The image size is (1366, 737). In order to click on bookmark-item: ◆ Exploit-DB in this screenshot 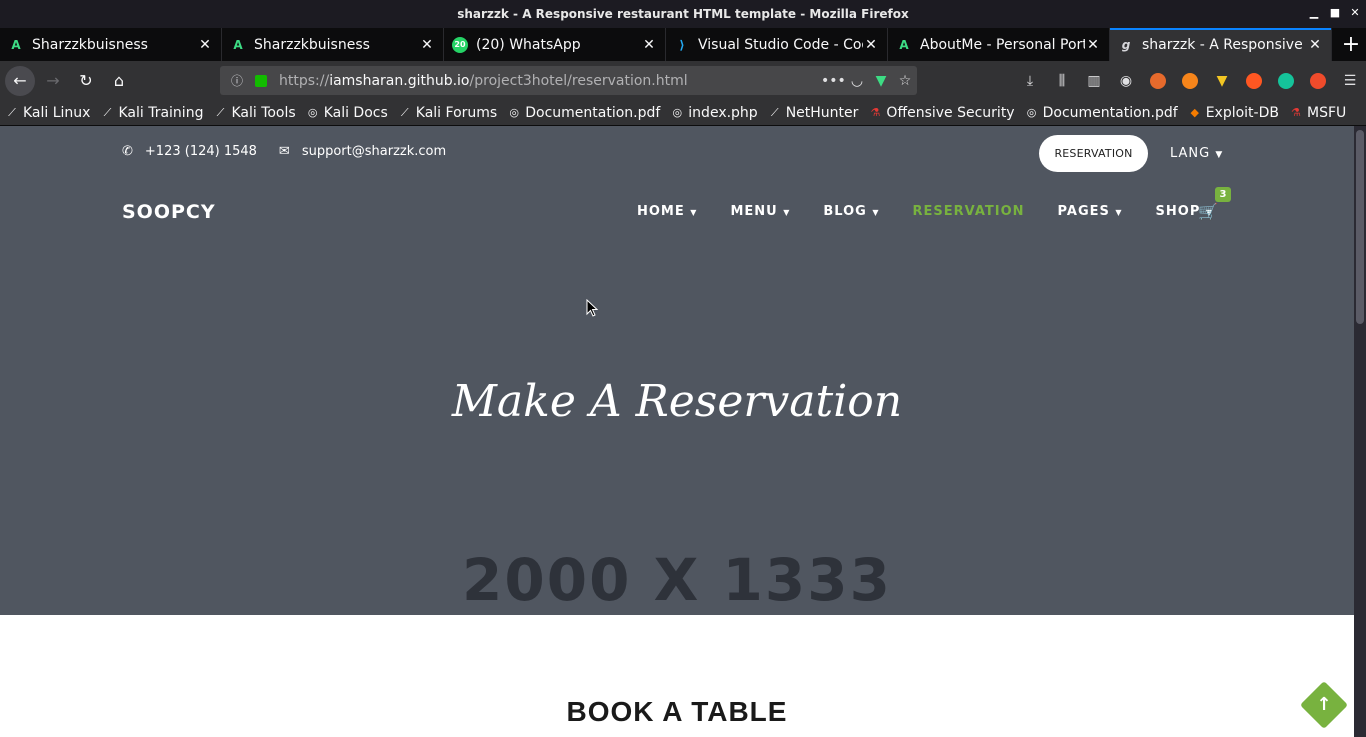, I will do `click(1233, 113)`.